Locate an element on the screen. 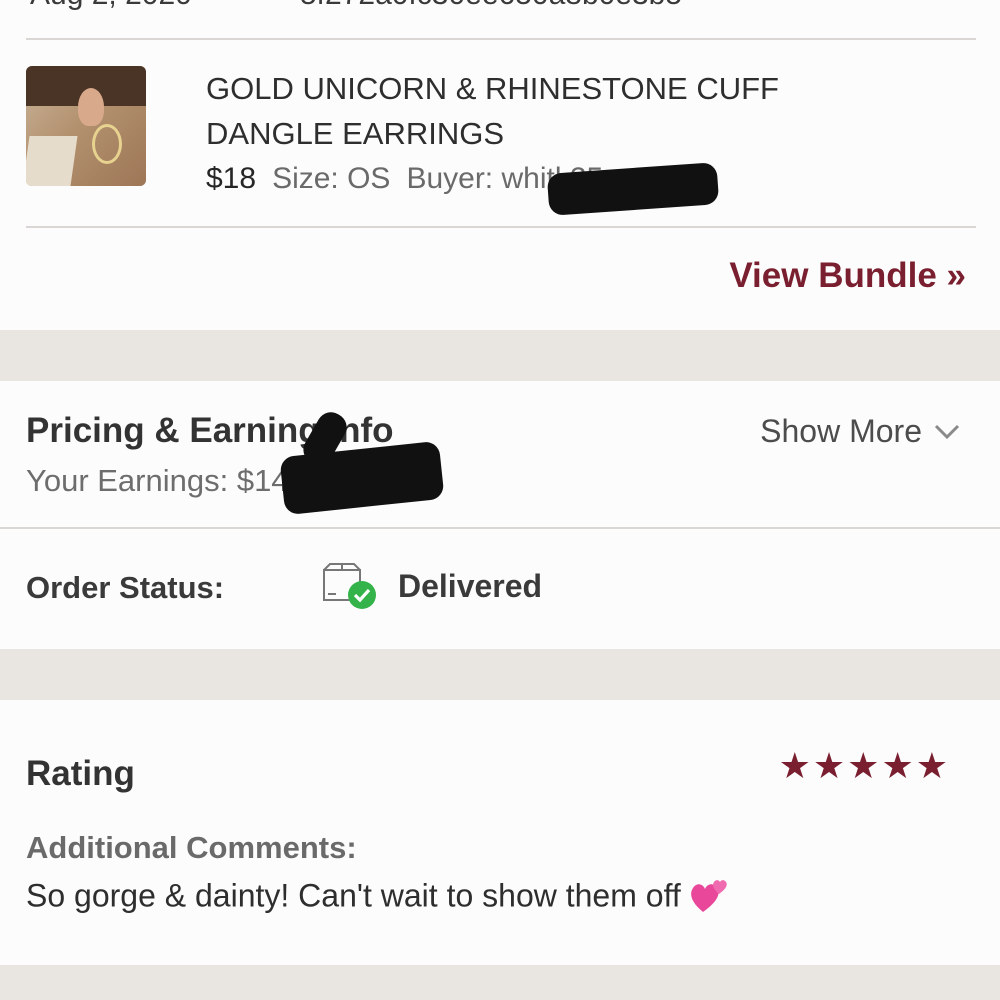 This screenshot has height=1000, width=1000. delivered-package-icon is located at coordinates (350, 587).